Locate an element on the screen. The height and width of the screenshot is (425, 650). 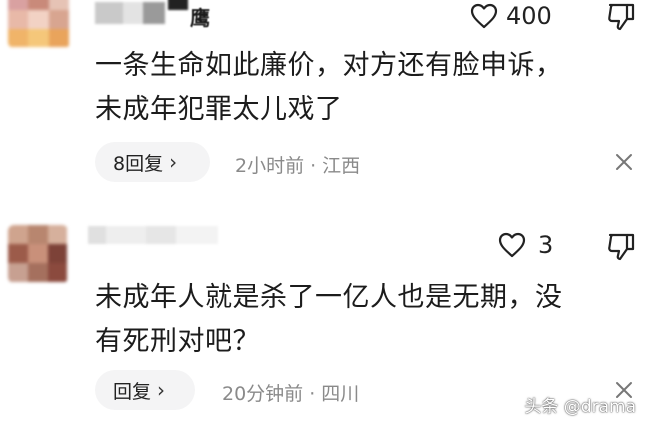
comment-text-line: 未成年犯罪太儿戏了 is located at coordinates (219, 109).